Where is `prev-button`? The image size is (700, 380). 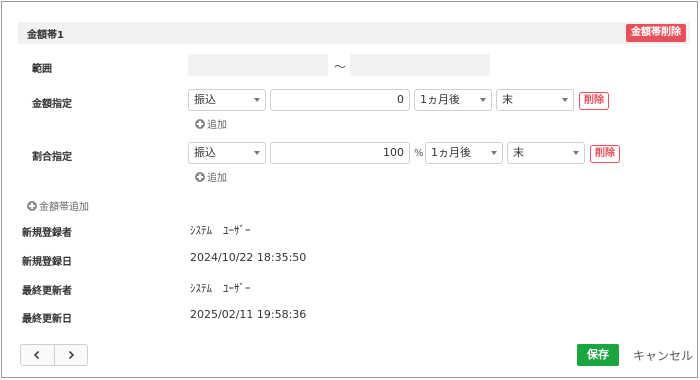 prev-button is located at coordinates (38, 355).